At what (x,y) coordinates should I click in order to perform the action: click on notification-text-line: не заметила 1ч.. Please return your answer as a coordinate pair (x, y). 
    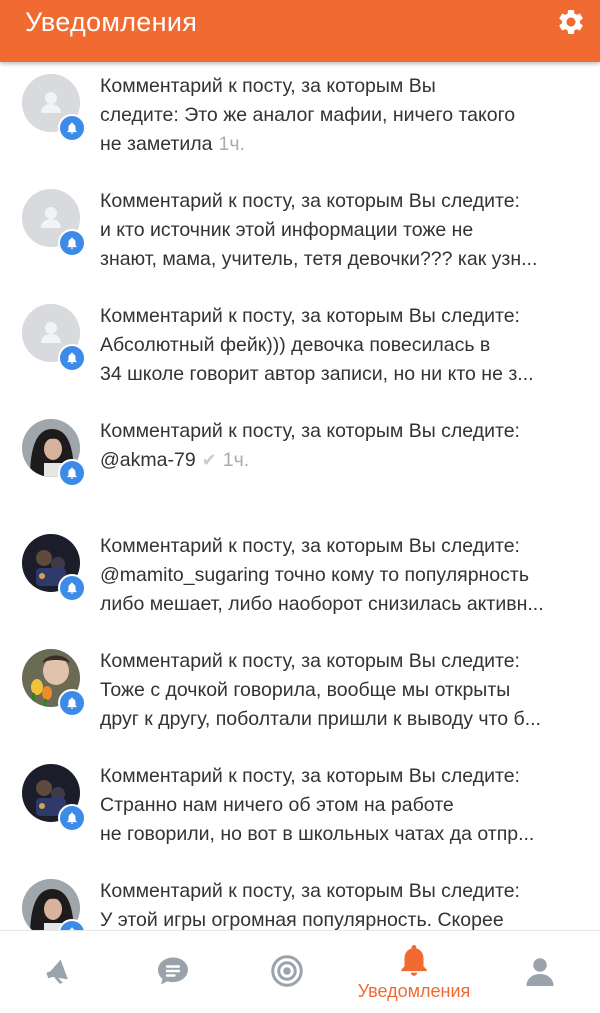
    Looking at the image, I should click on (335, 144).